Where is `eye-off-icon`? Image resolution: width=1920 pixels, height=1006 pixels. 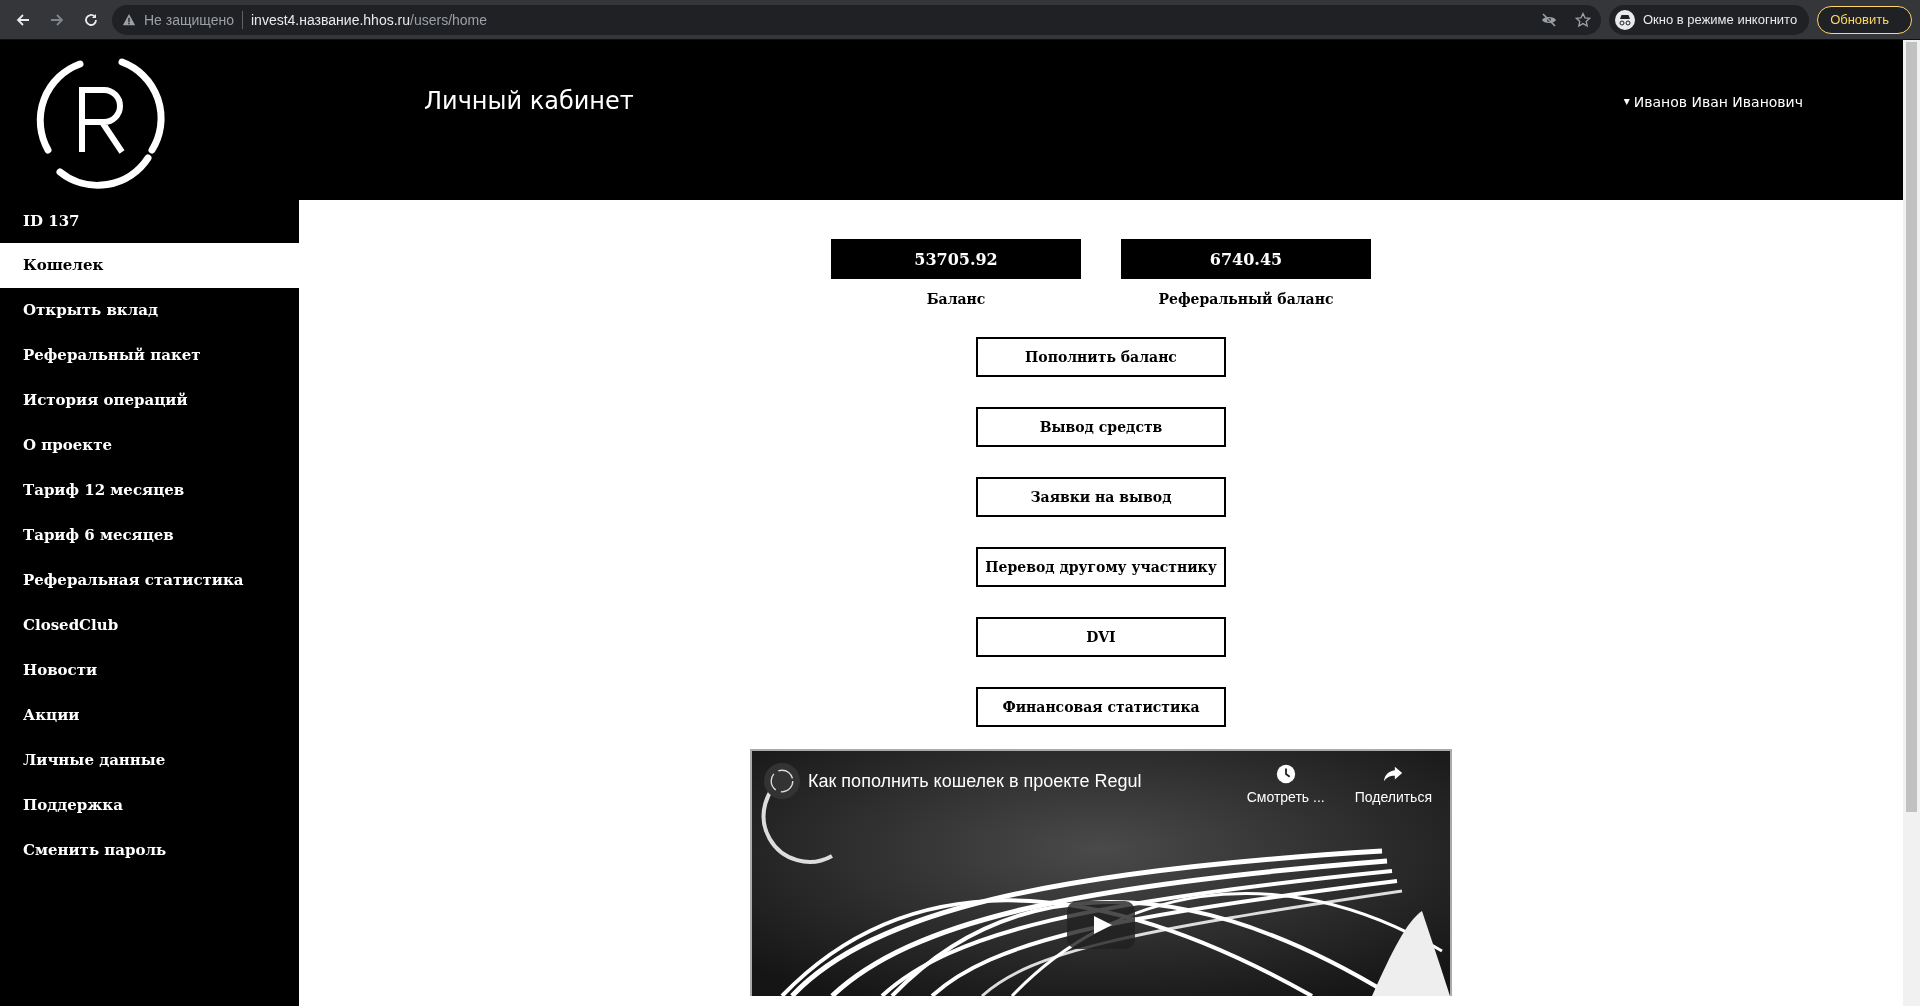
eye-off-icon is located at coordinates (1549, 19).